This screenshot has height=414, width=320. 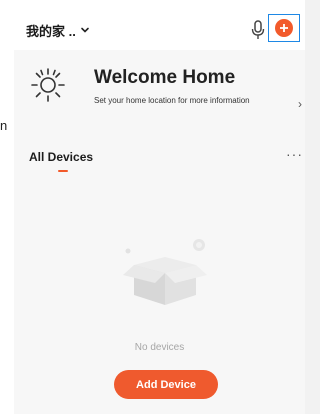 I want to click on microphone-icon, so click(x=258, y=30).